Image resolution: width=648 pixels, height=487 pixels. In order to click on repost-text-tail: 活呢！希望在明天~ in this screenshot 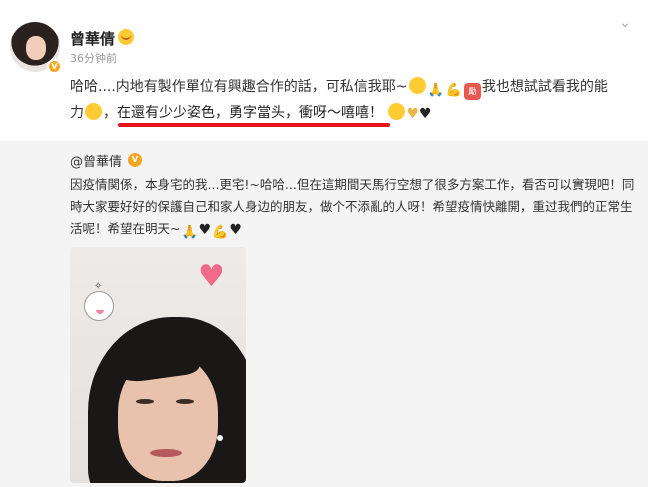, I will do `click(125, 228)`.